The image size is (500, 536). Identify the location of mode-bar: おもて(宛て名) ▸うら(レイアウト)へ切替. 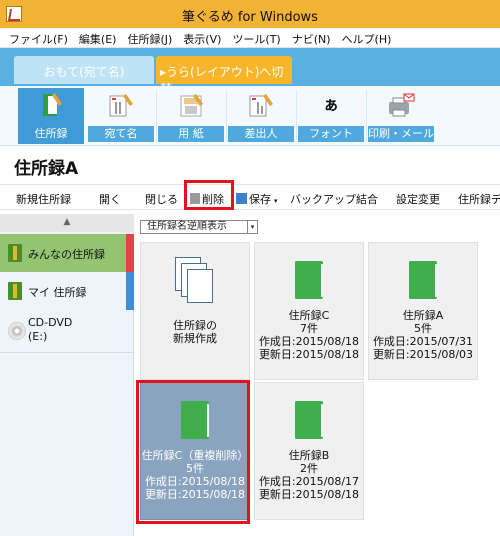
(250, 72).